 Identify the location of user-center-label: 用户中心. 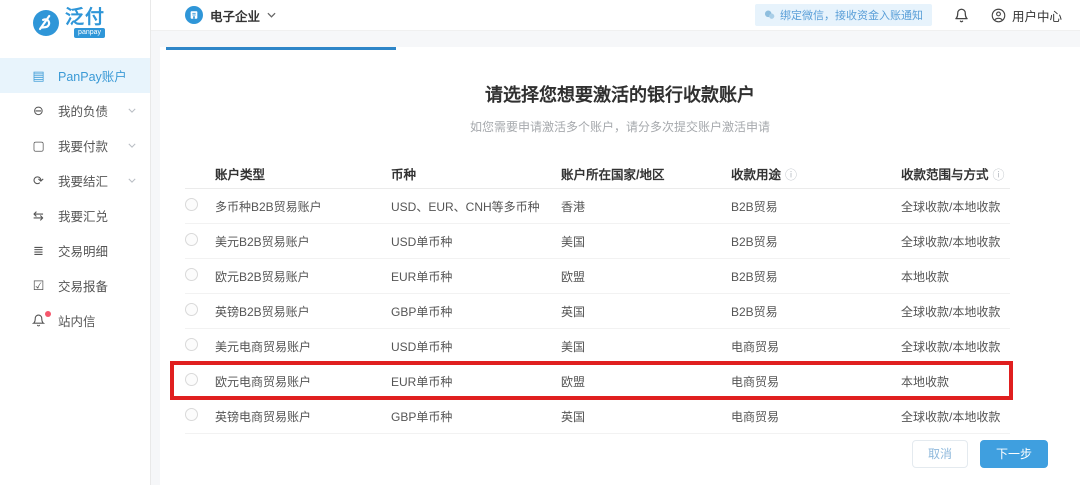
(1036, 16).